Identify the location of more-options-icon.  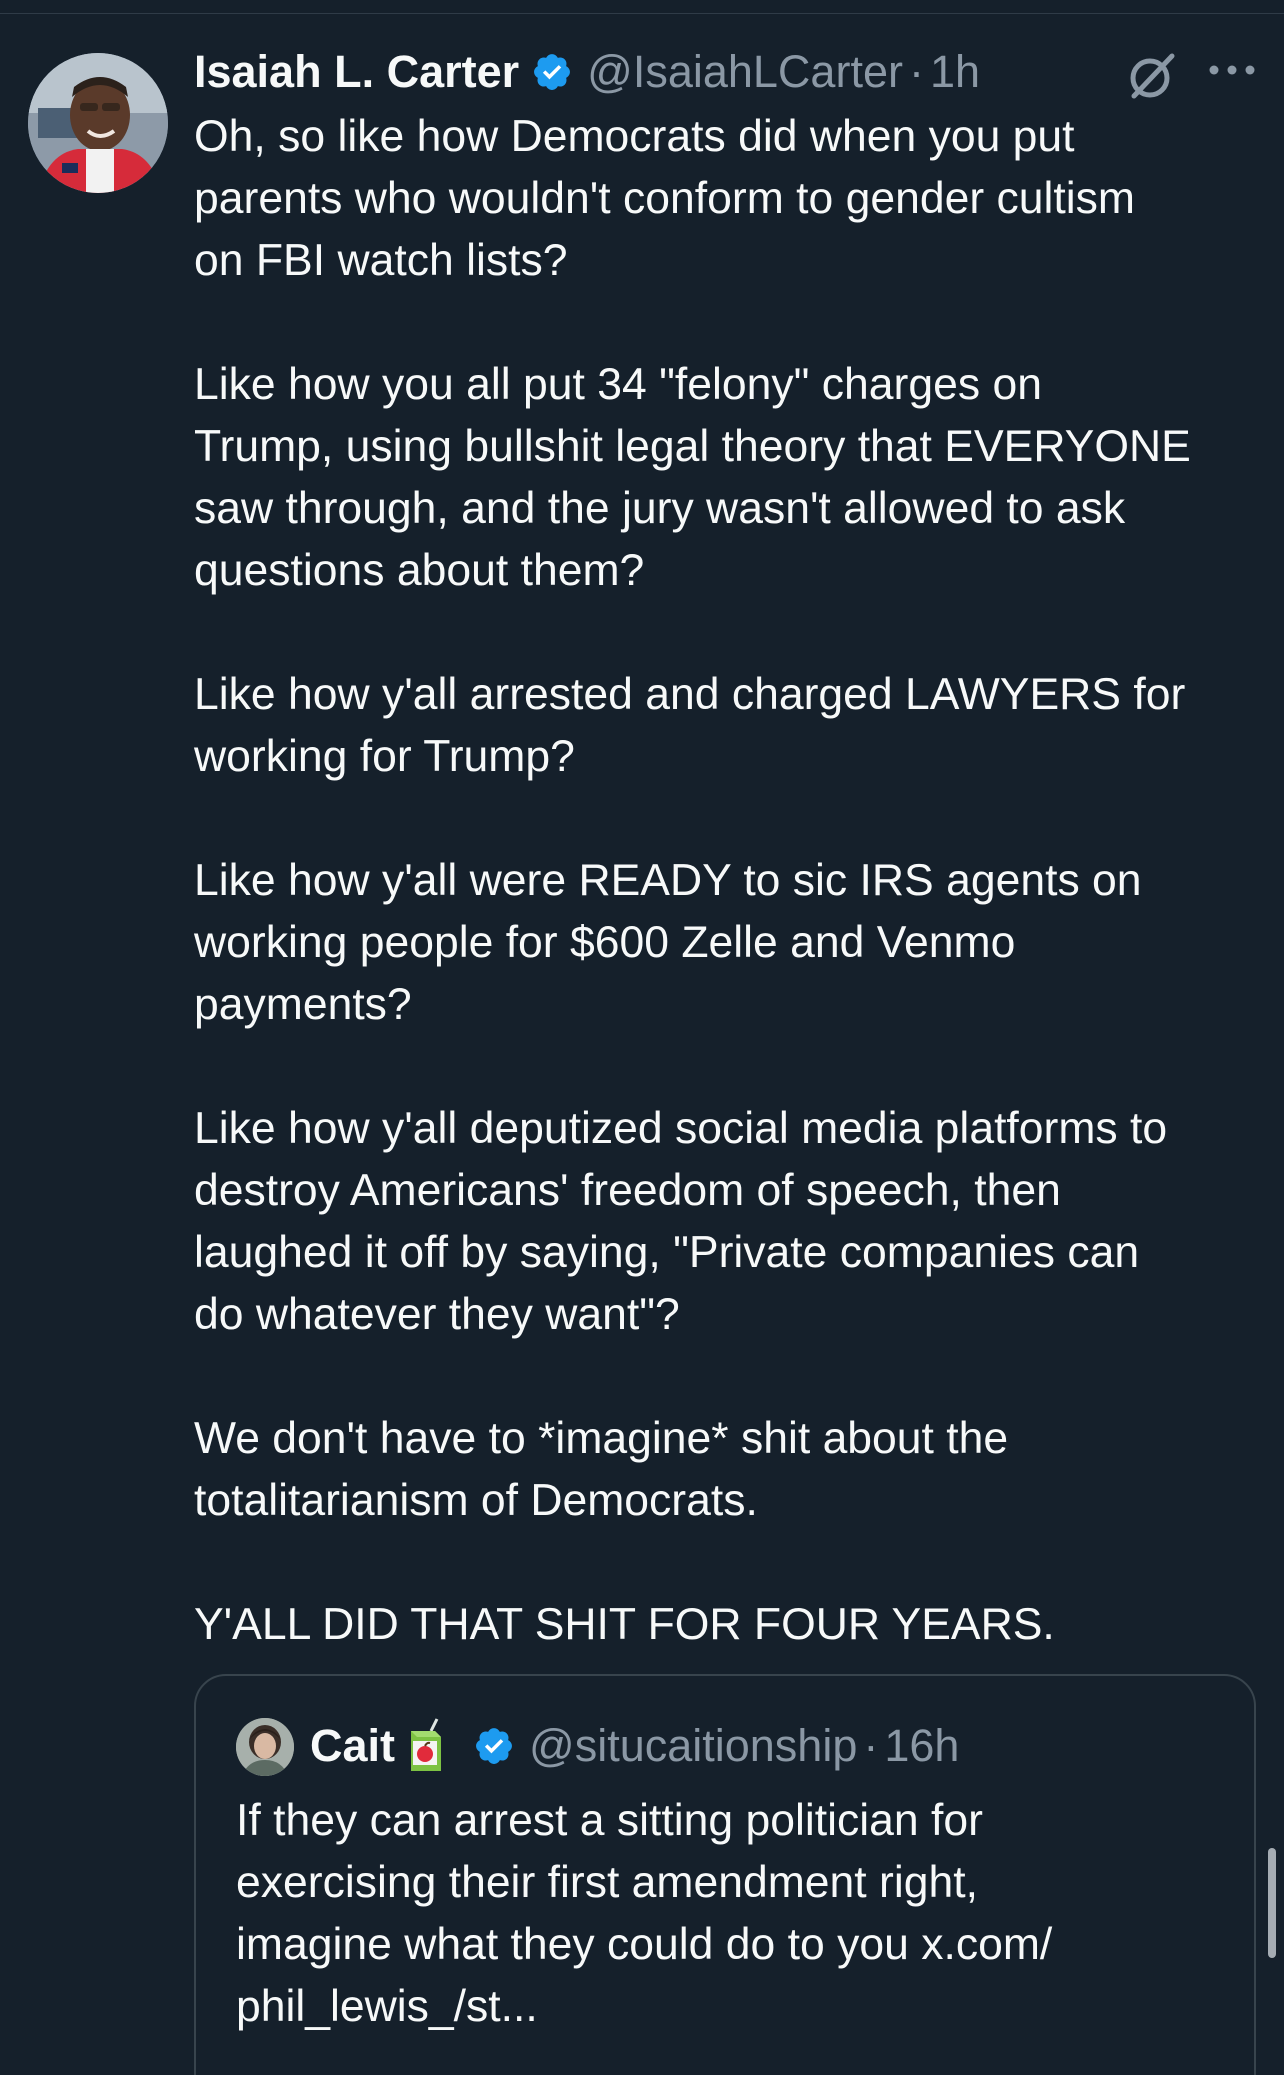
(1232, 70).